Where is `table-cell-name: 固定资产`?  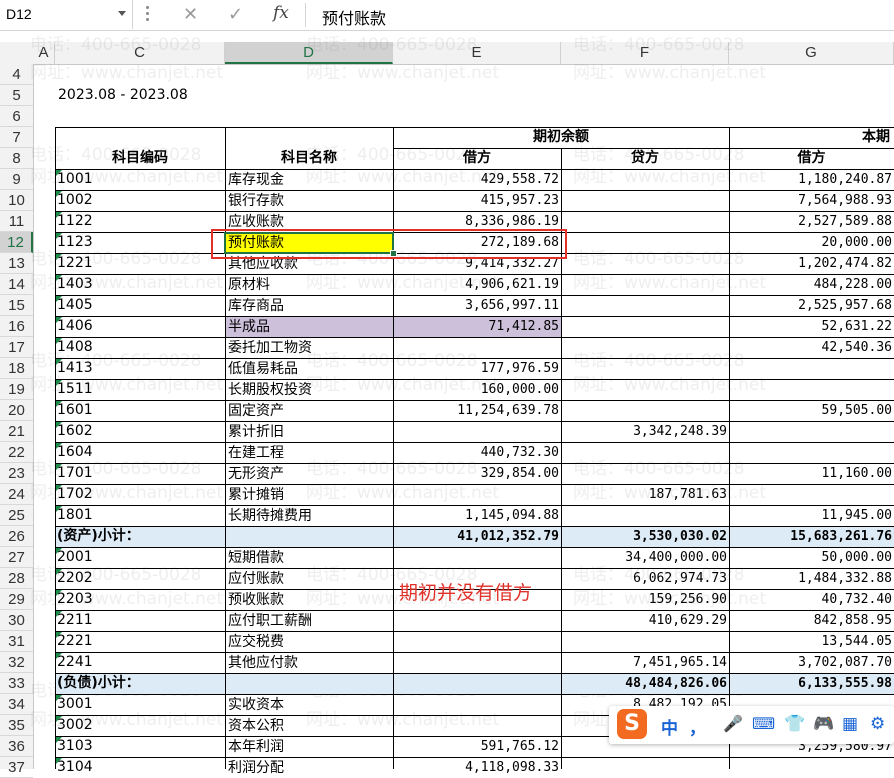 table-cell-name: 固定资产 is located at coordinates (309, 411).